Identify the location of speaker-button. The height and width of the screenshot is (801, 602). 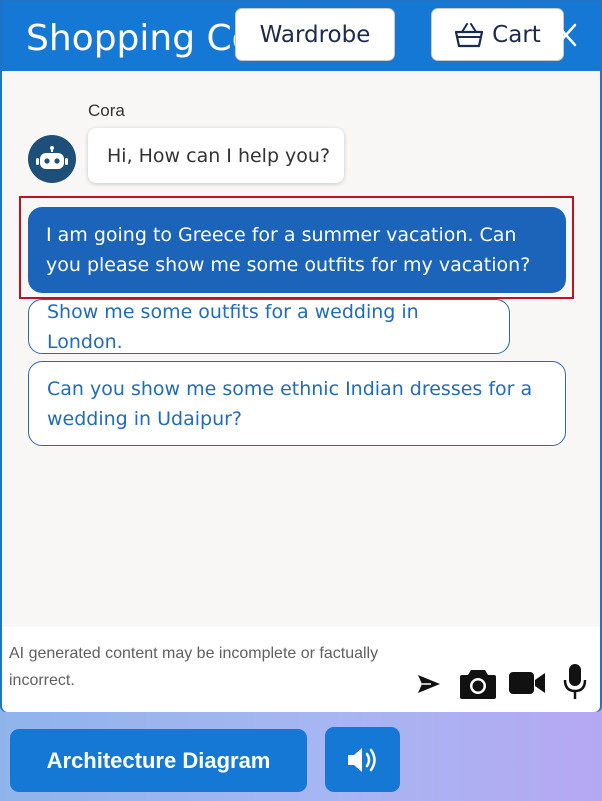
(362, 759).